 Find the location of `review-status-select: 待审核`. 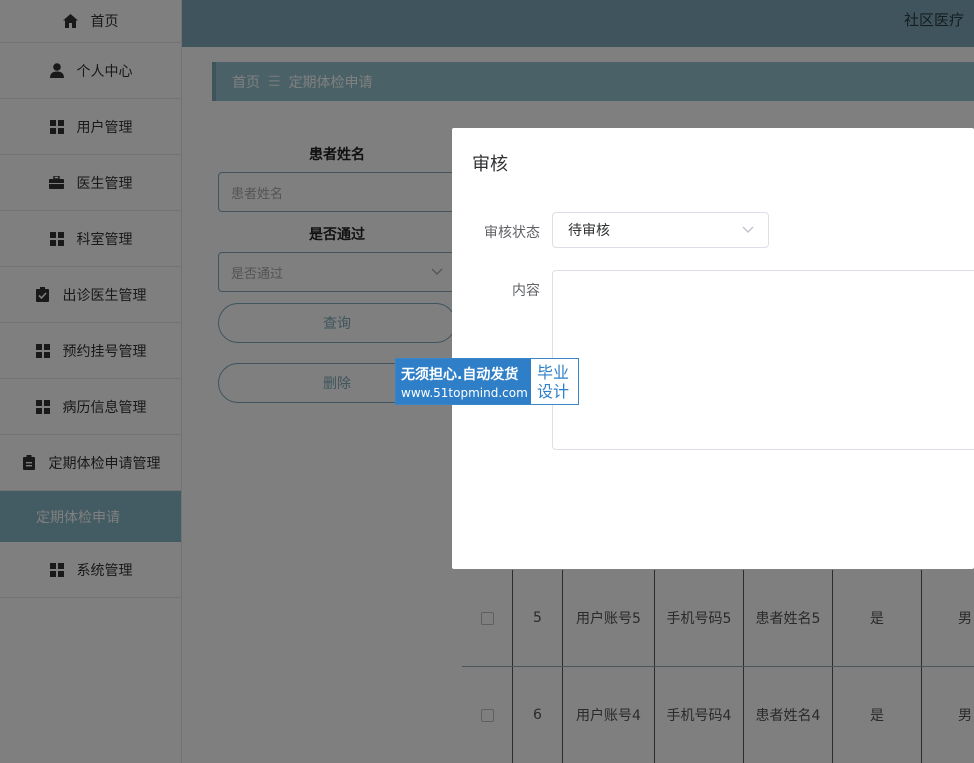

review-status-select: 待审核 is located at coordinates (660, 230).